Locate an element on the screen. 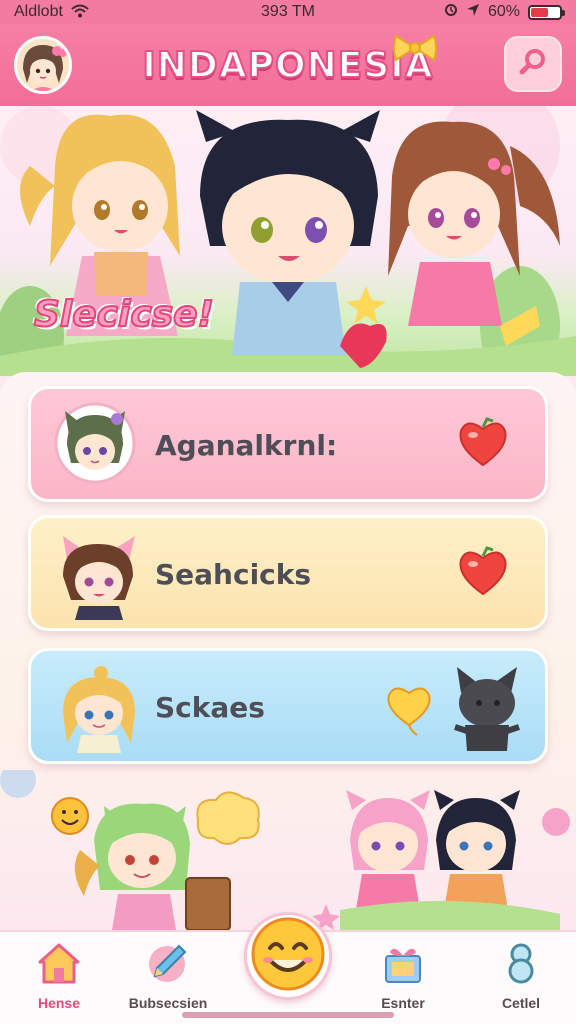 This screenshot has height=1024, width=576. number-8-icon is located at coordinates (521, 965).